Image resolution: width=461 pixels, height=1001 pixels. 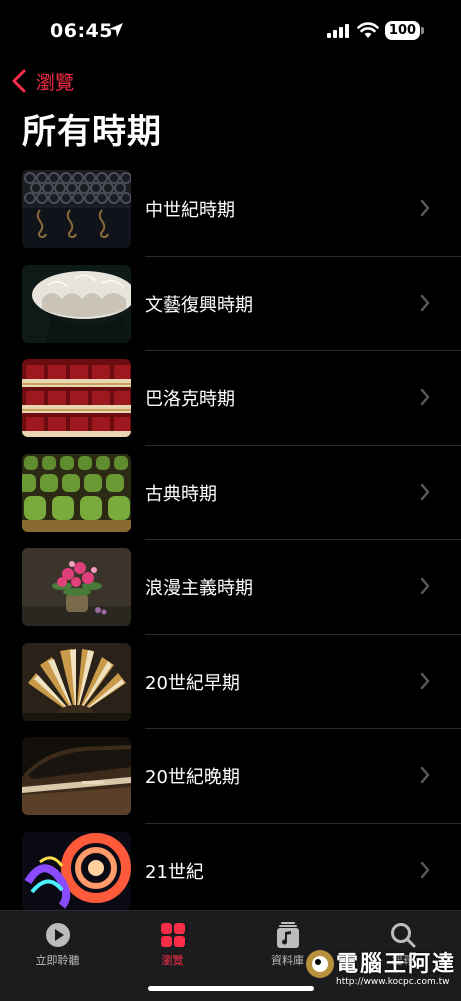 What do you see at coordinates (76, 303) in the screenshot?
I see `lace-collar-thumbnail` at bounding box center [76, 303].